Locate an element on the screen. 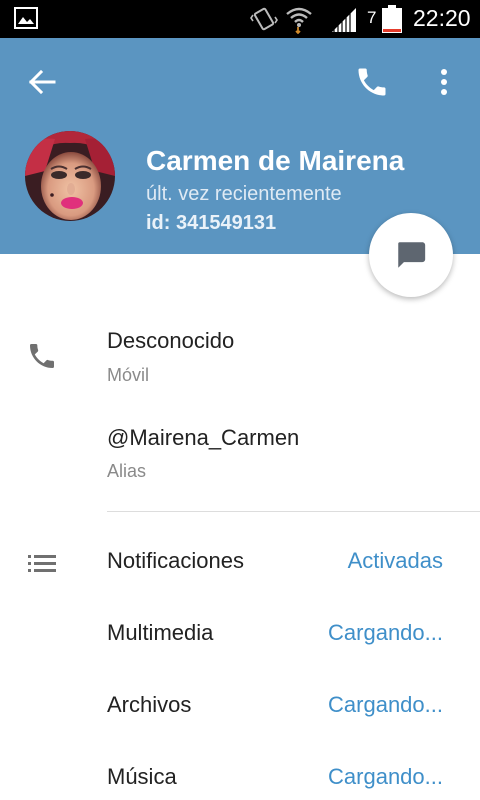 The image size is (480, 800). notifications-value: Activadas is located at coordinates (395, 561).